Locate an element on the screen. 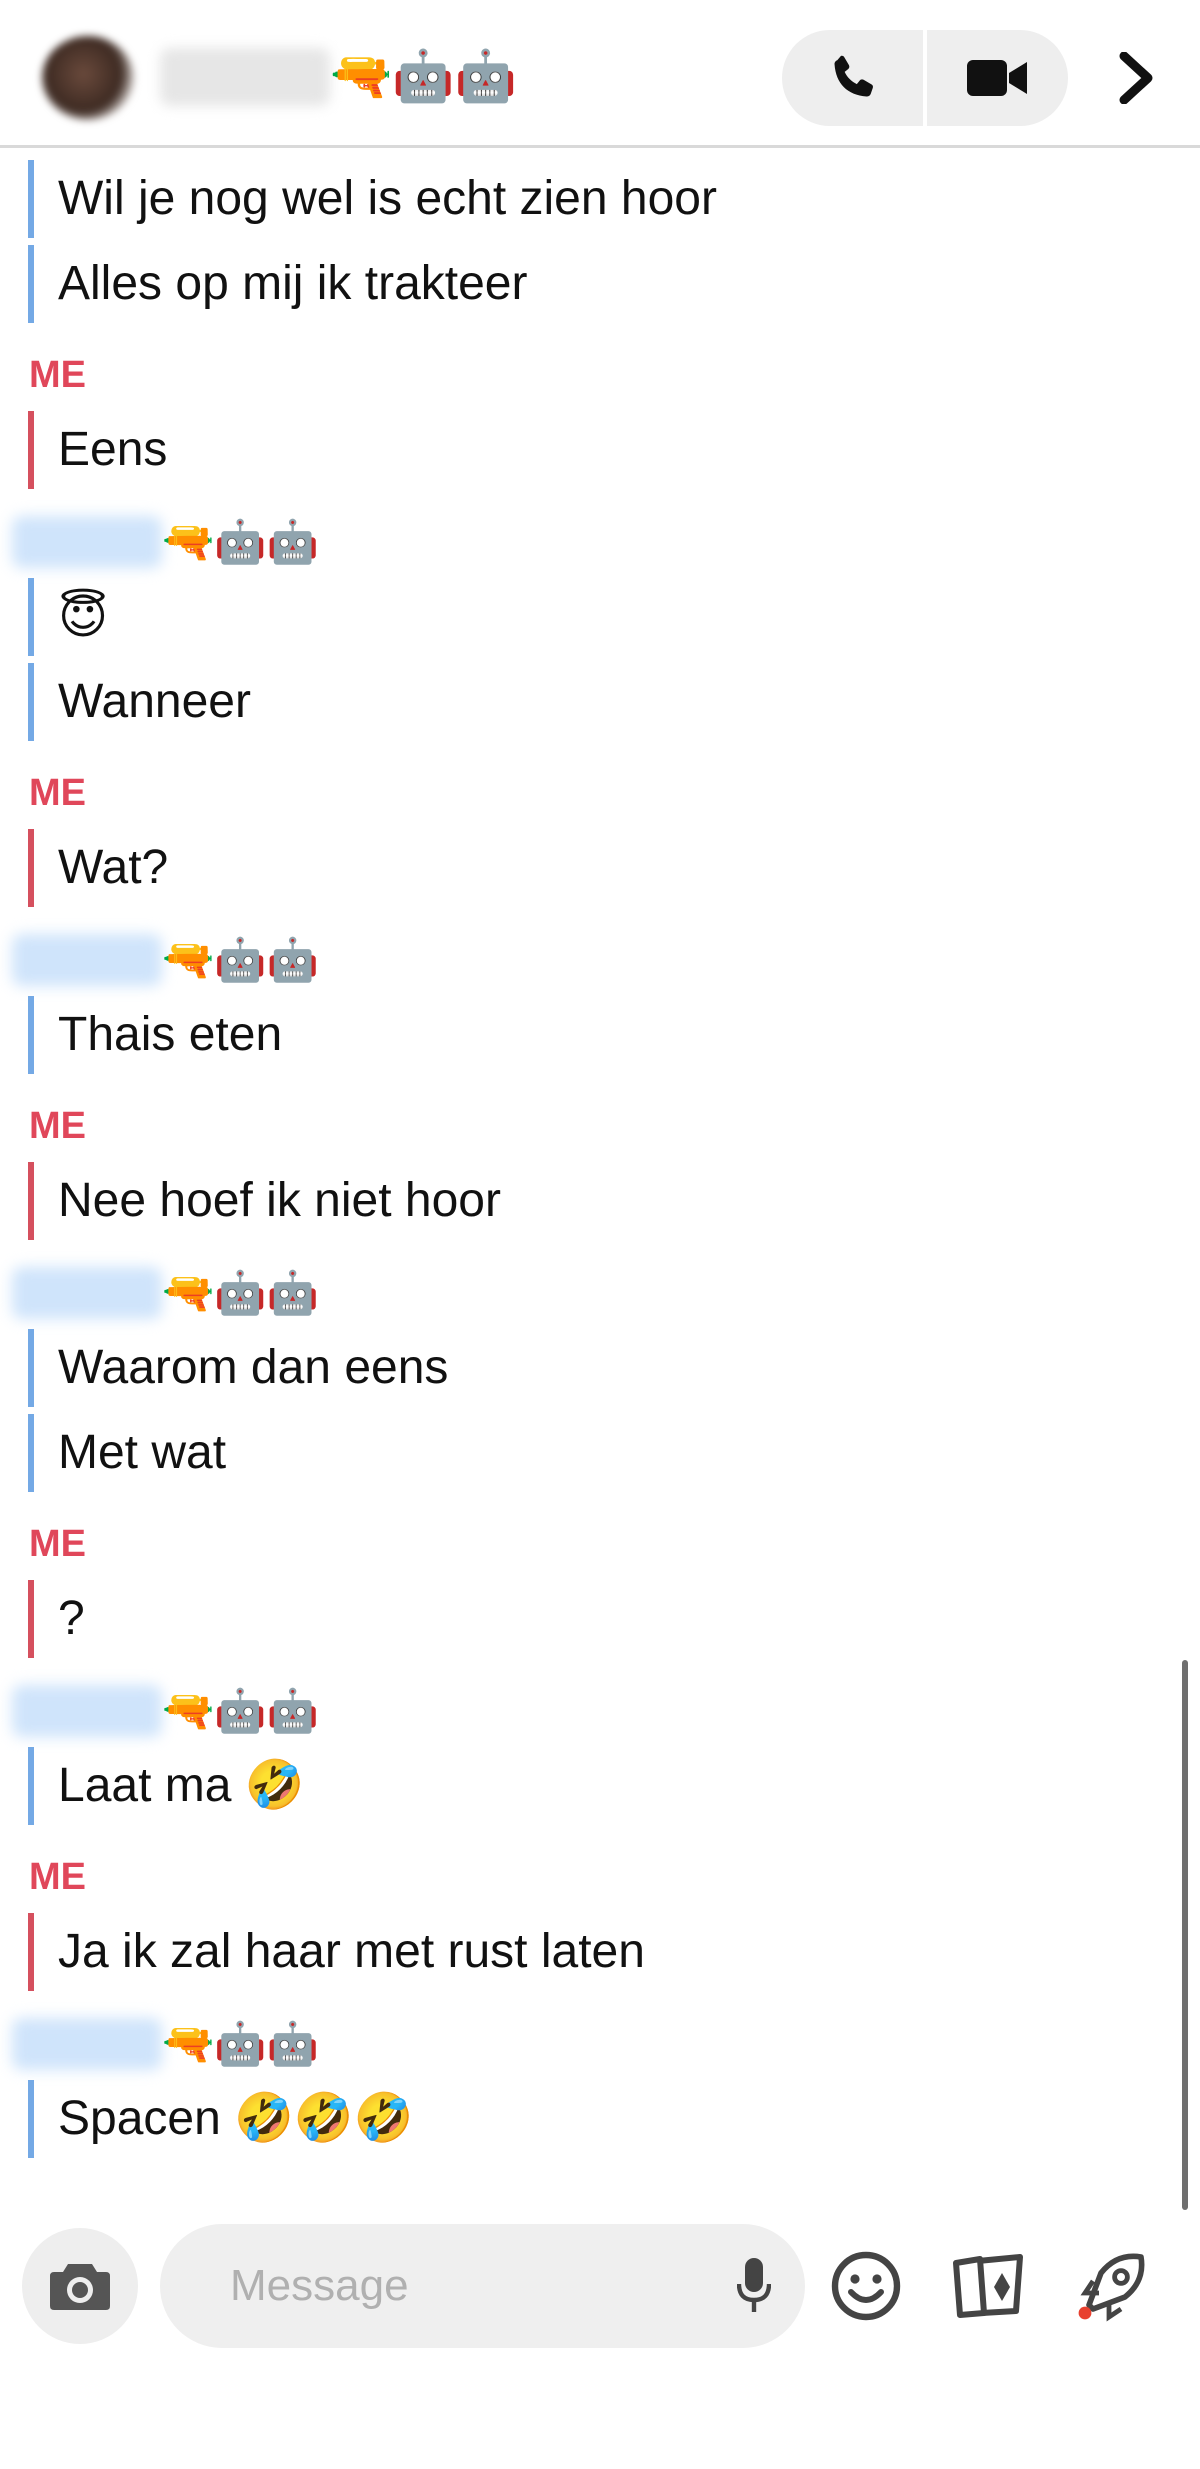 This screenshot has width=1200, height=2469. friend-message: Met wat is located at coordinates (578, 1453).